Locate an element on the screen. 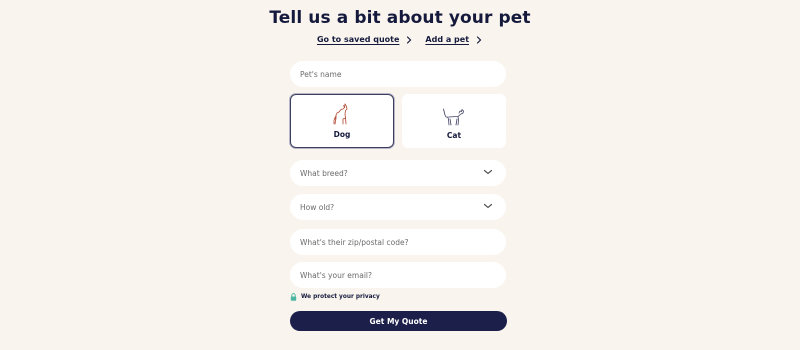 The height and width of the screenshot is (350, 800). cat-icon is located at coordinates (453, 117).